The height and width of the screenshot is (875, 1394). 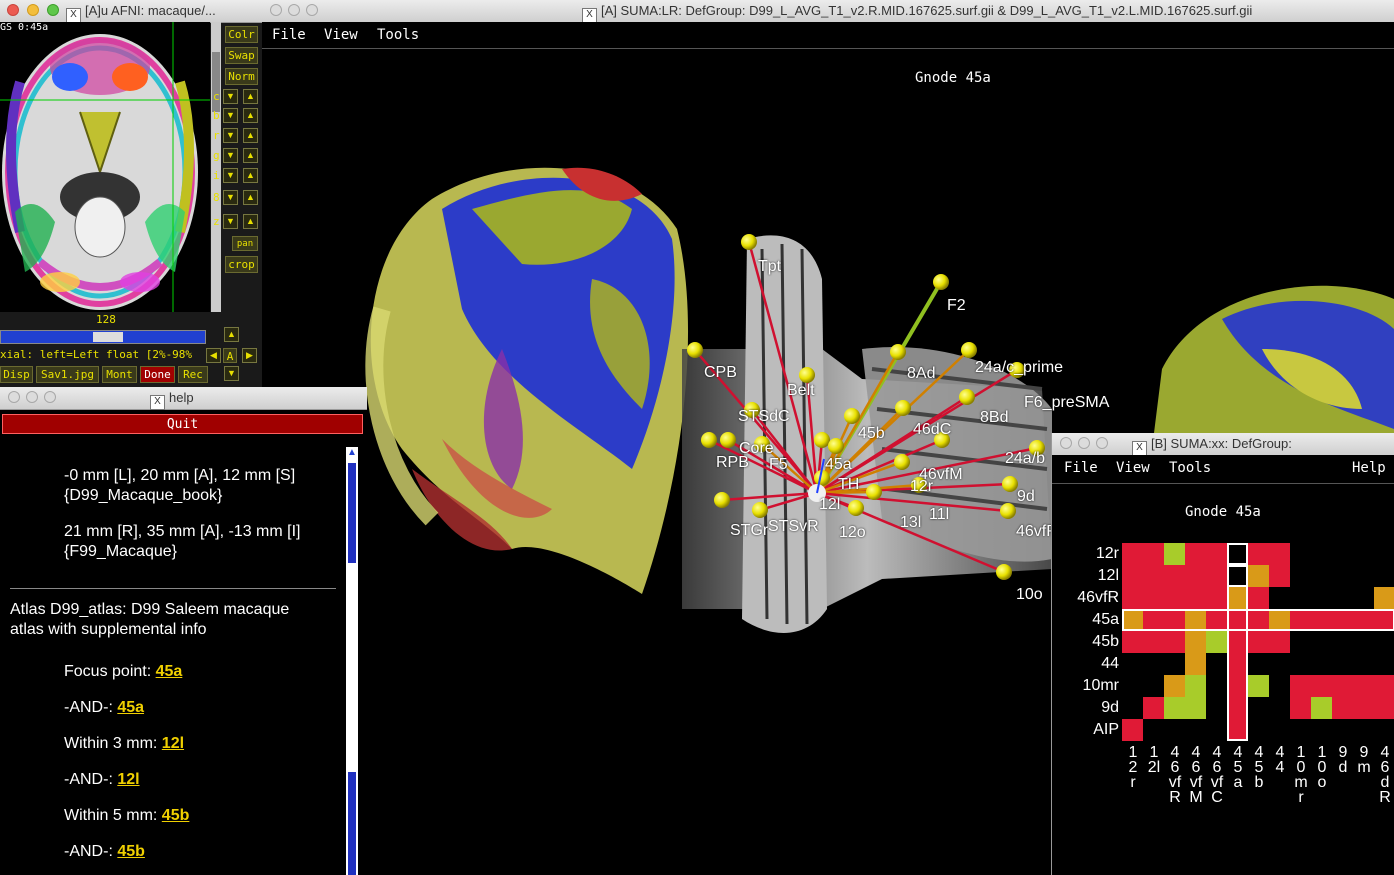 I want to click on bottom-down-arrow: ▼, so click(x=231, y=373).